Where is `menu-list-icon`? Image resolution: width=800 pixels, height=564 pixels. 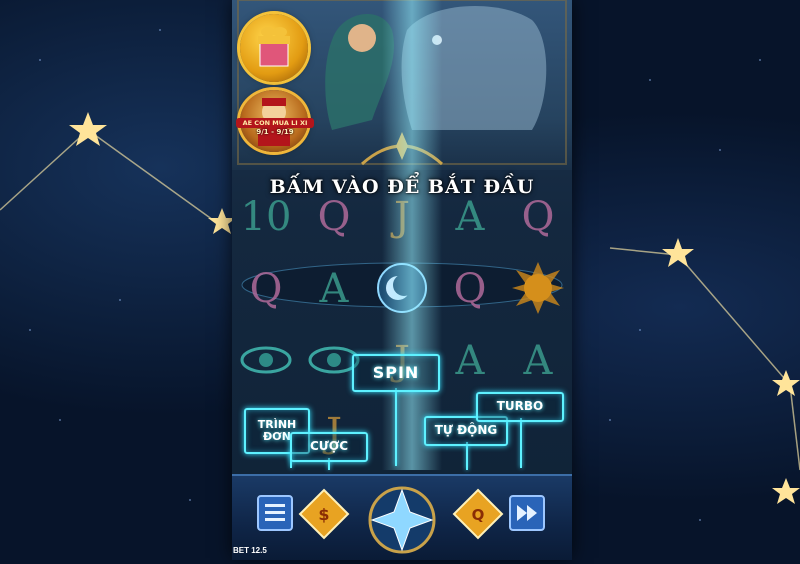 menu-list-icon is located at coordinates (275, 512).